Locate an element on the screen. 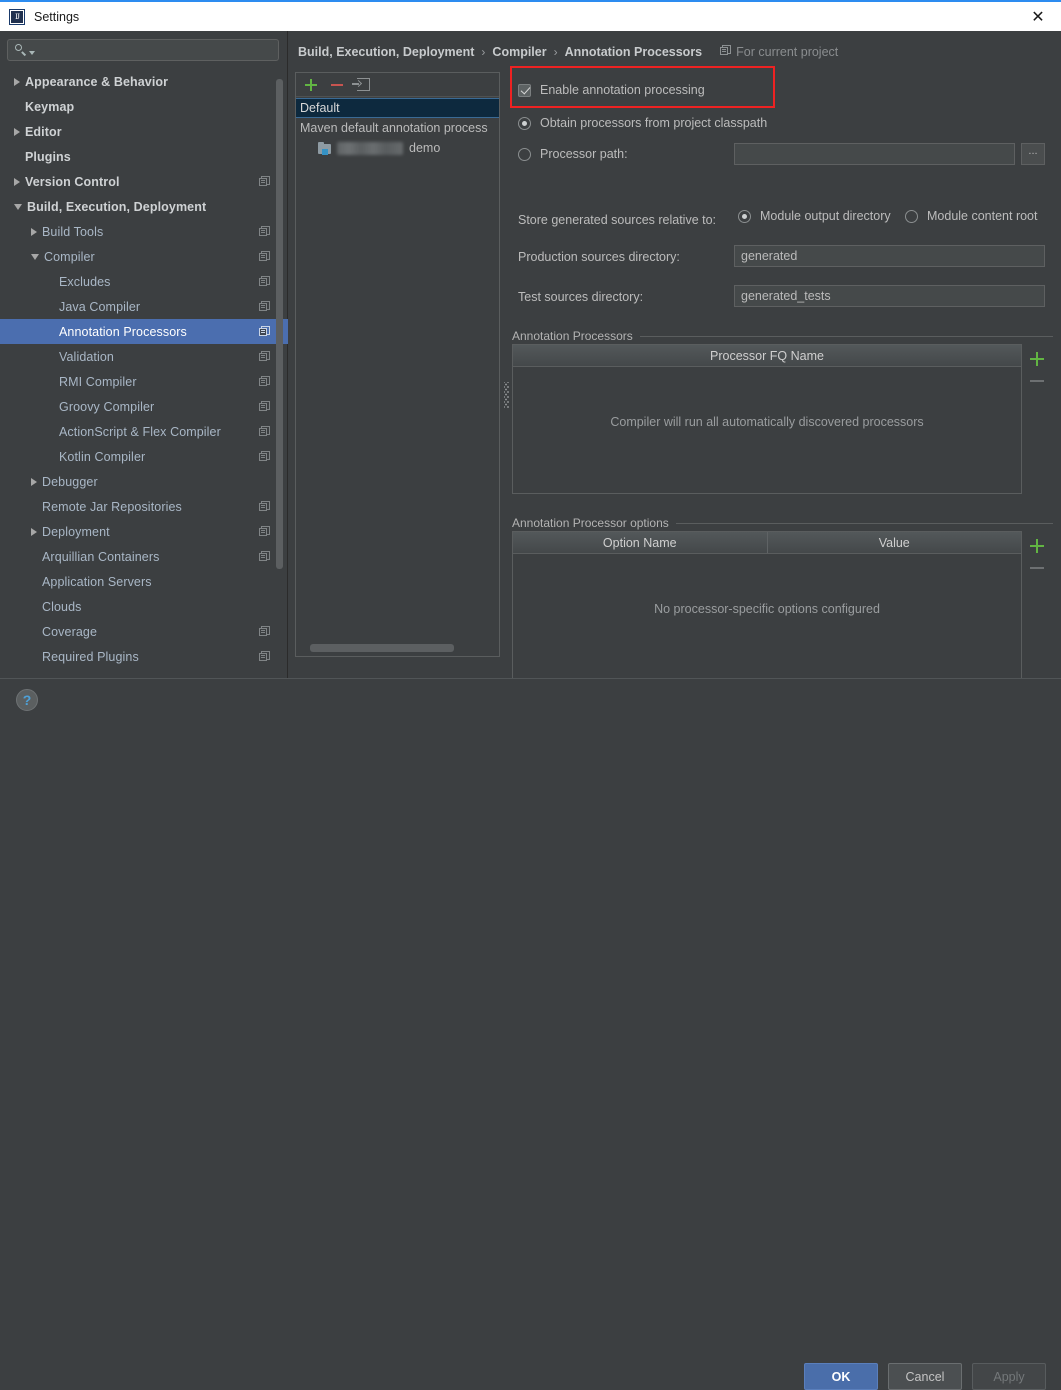 This screenshot has height=1390, width=1061. redacted-text is located at coordinates (370, 148).